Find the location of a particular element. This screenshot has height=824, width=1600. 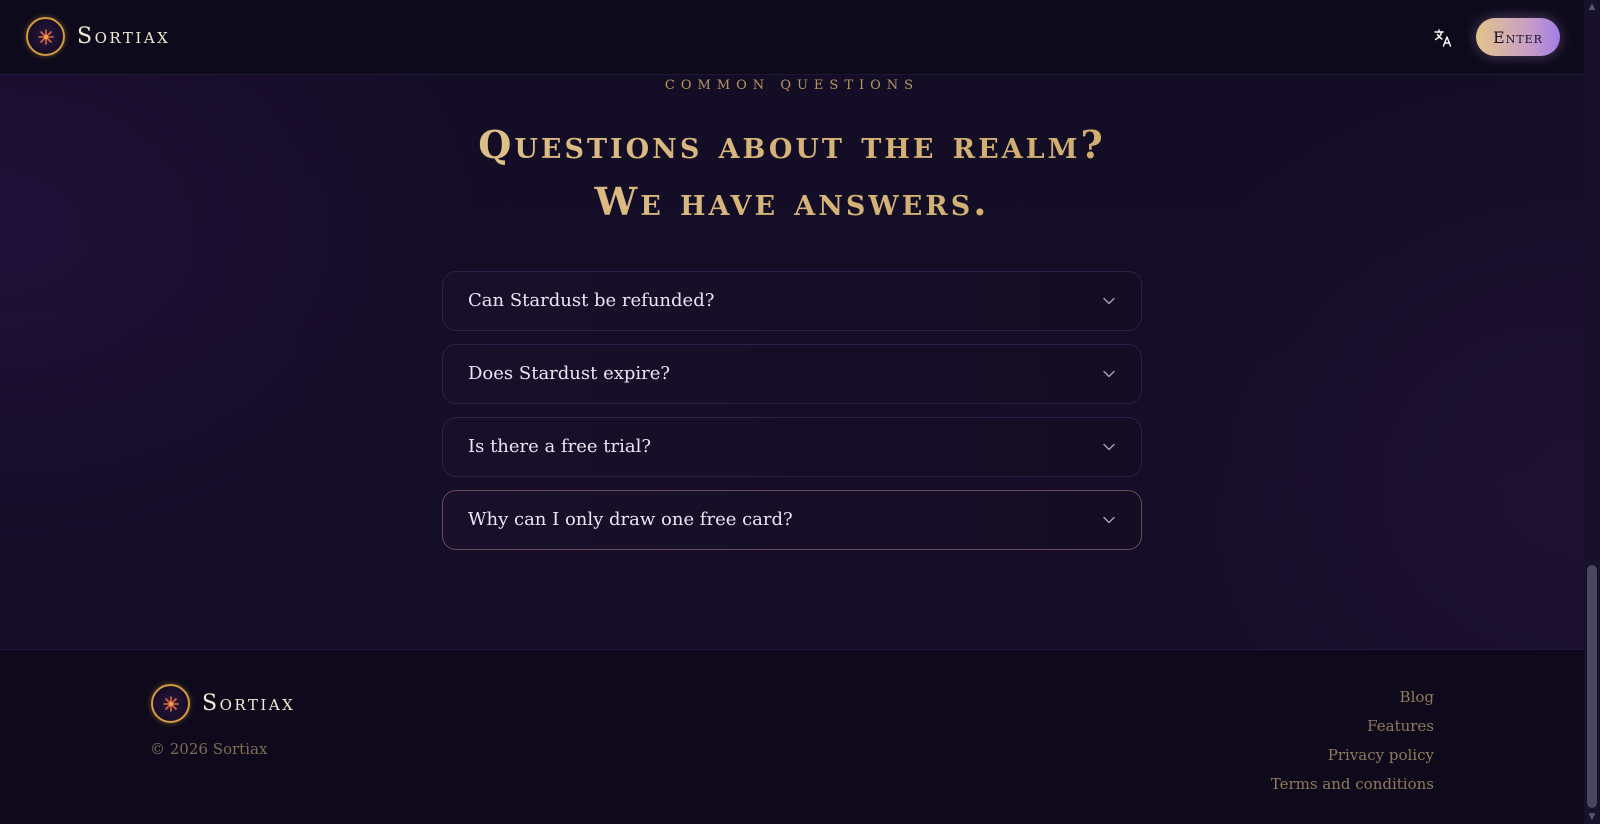

page-scrollbar: ▲ ▼ is located at coordinates (1592, 412).